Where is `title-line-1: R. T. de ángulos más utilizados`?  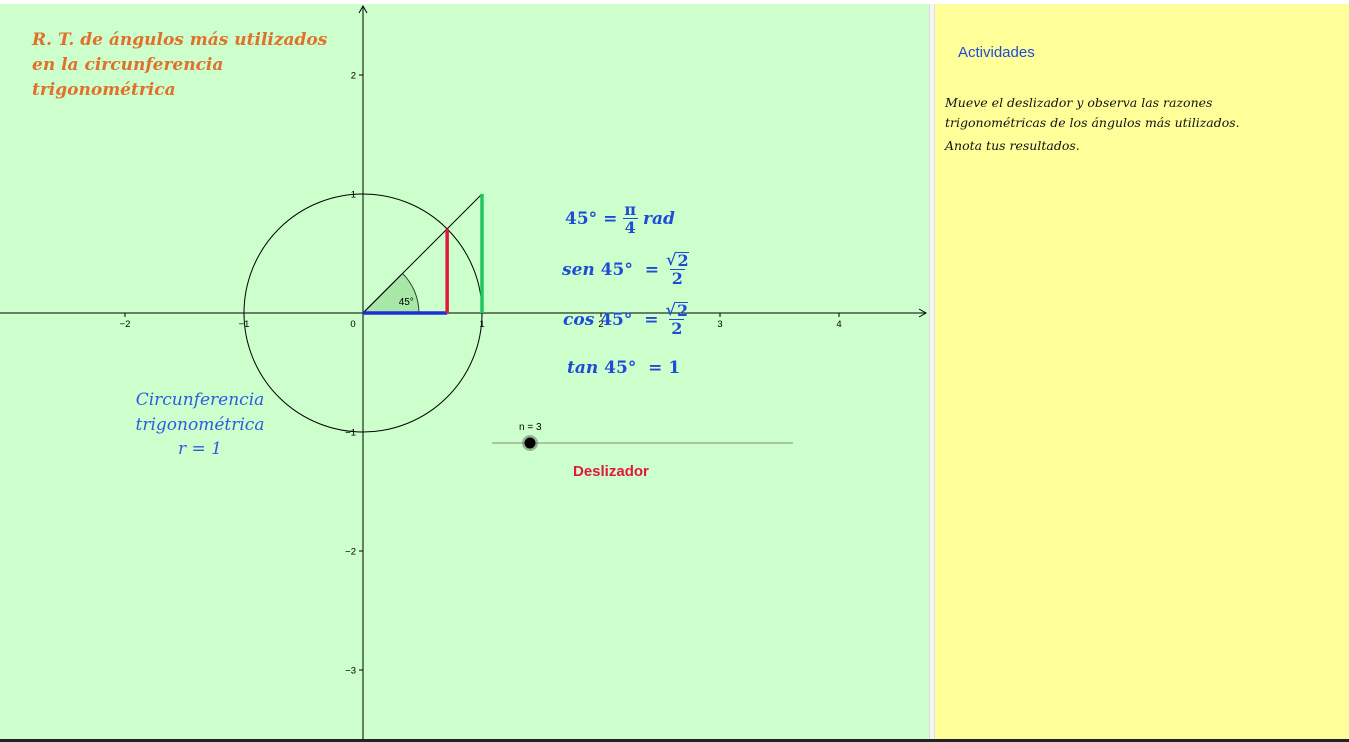 title-line-1: R. T. de ángulos más utilizados is located at coordinates (180, 40).